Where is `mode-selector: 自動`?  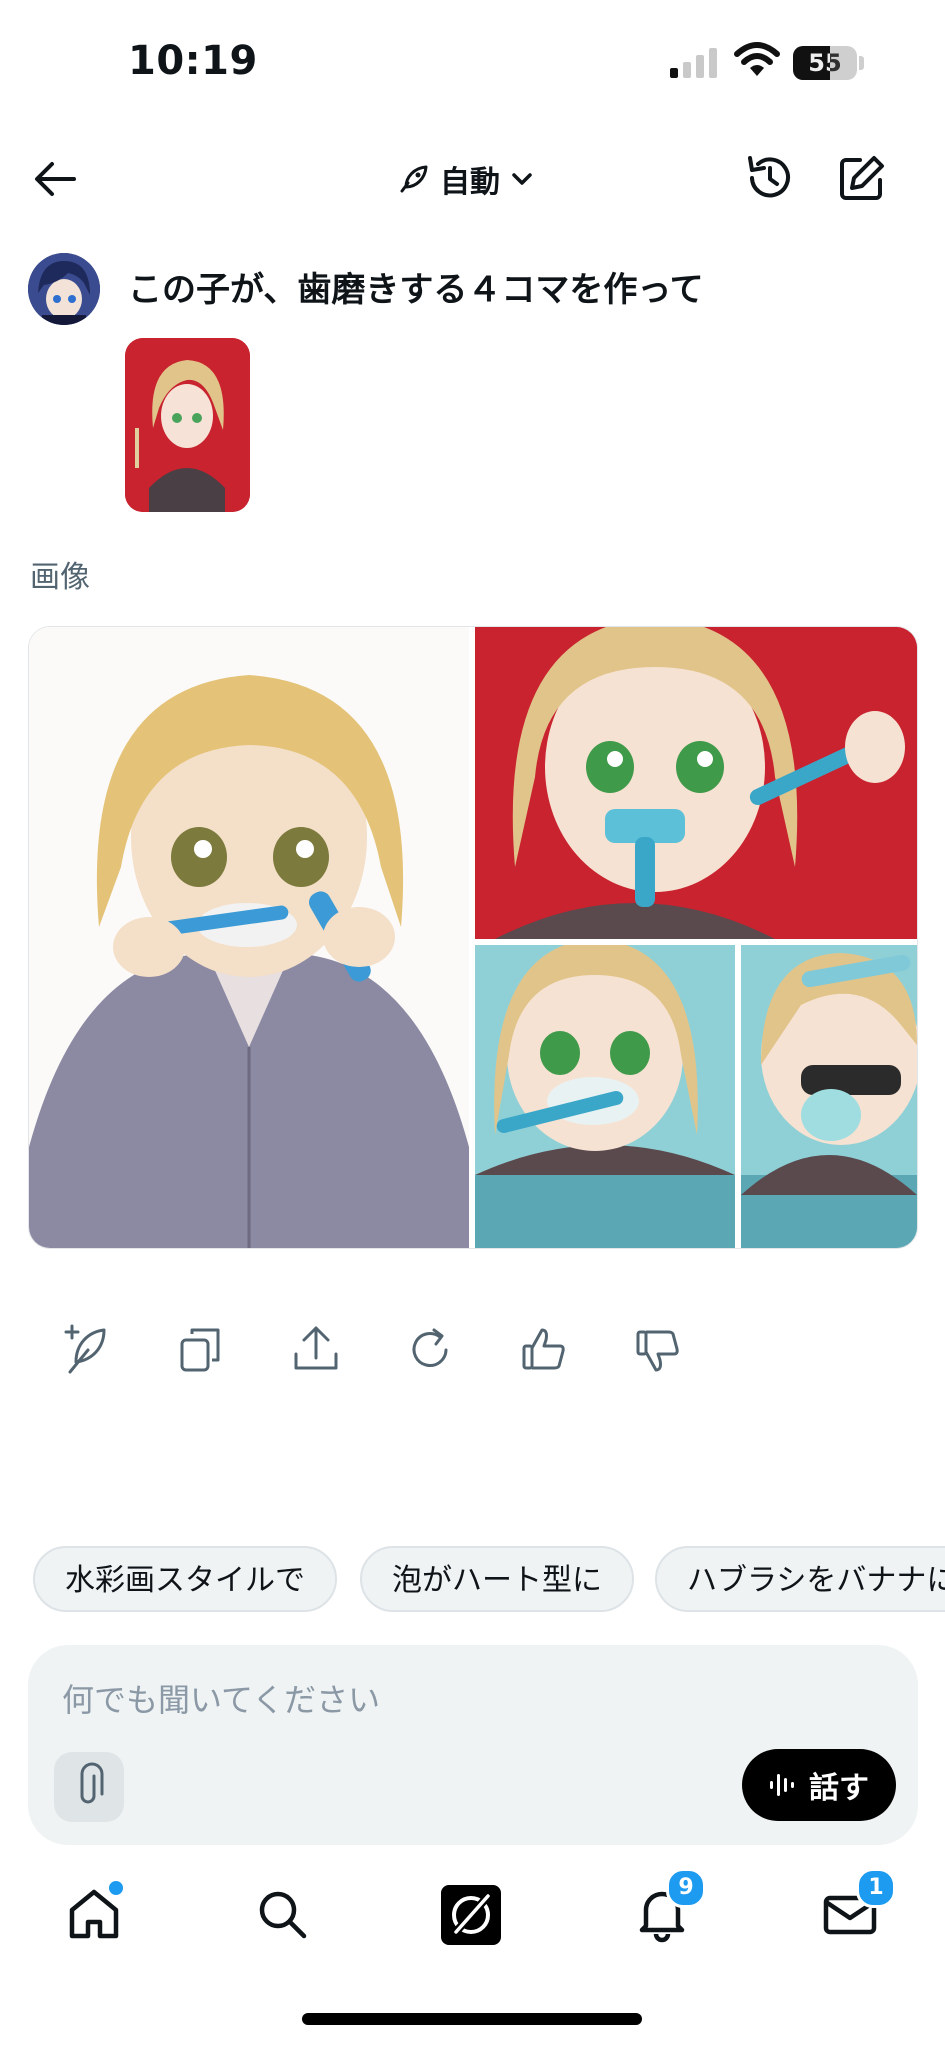 mode-selector: 自動 is located at coordinates (466, 179).